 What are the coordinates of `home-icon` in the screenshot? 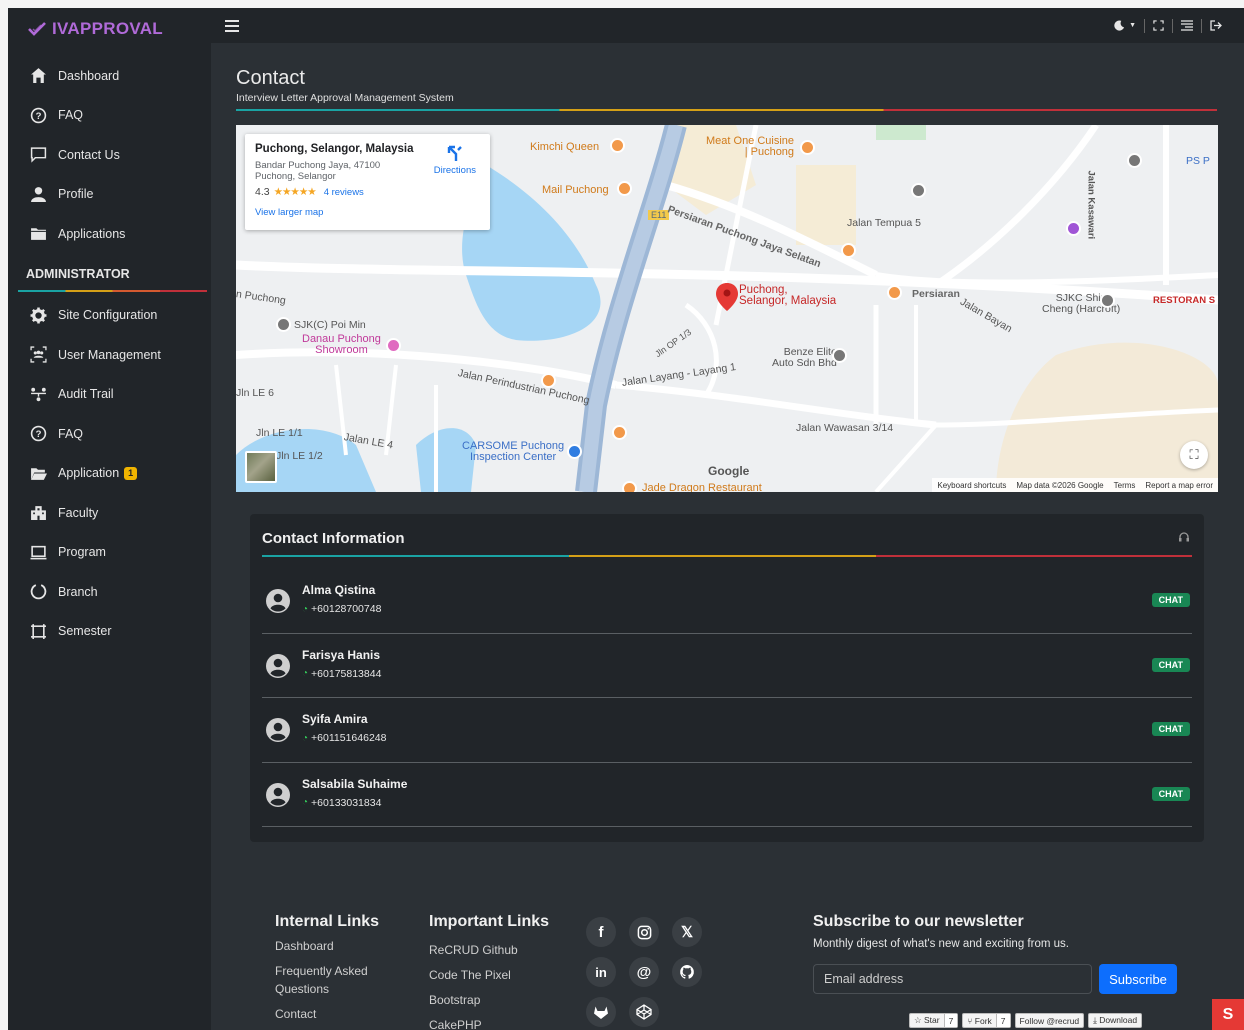 It's located at (38, 76).